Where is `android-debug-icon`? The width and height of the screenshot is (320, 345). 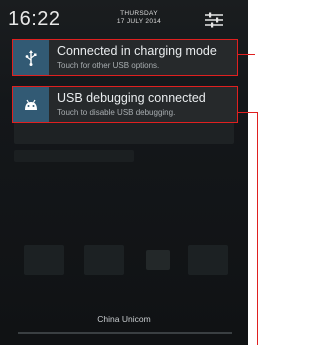
android-debug-icon is located at coordinates (31, 104).